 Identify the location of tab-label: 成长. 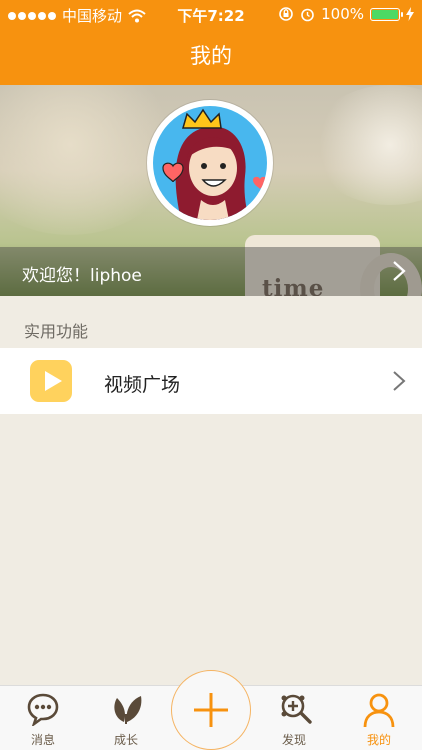
(125, 740).